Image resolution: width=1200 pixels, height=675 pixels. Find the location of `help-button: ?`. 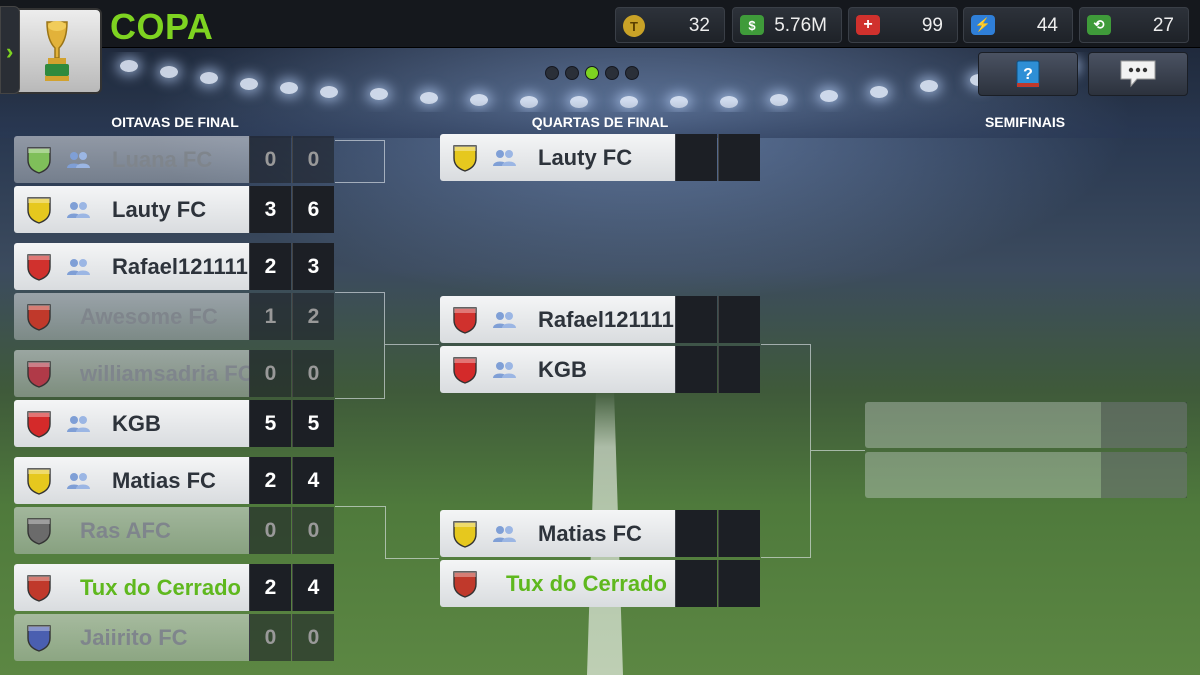

help-button: ? is located at coordinates (1028, 74).